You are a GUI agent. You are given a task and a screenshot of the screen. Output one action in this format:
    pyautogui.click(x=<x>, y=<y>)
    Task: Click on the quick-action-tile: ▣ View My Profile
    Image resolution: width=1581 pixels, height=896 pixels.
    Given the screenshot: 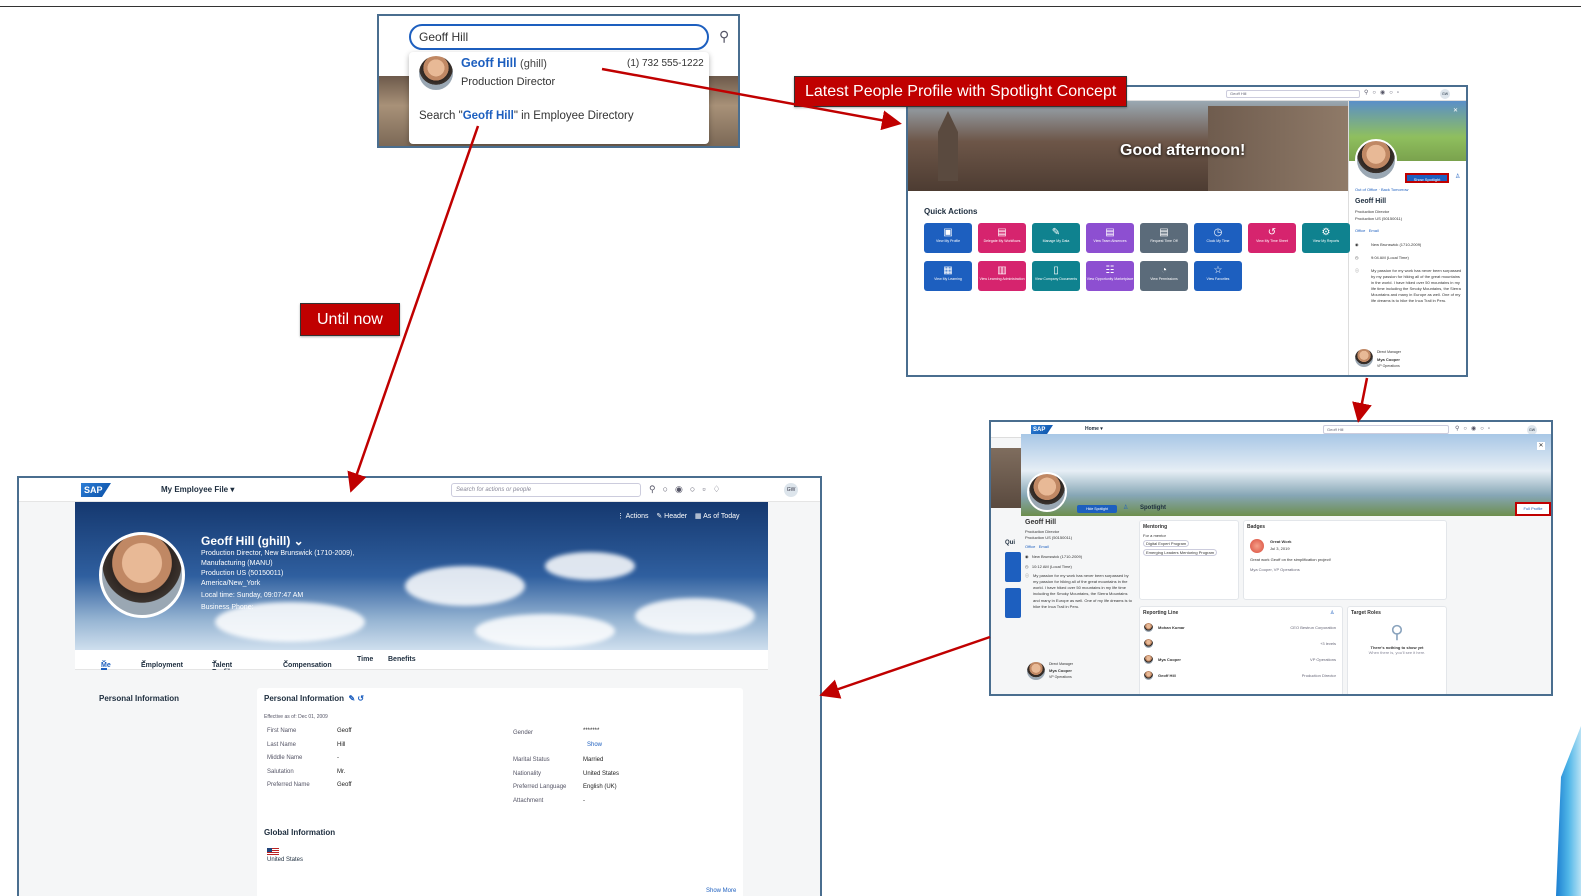 What is the action you would take?
    pyautogui.click(x=948, y=238)
    